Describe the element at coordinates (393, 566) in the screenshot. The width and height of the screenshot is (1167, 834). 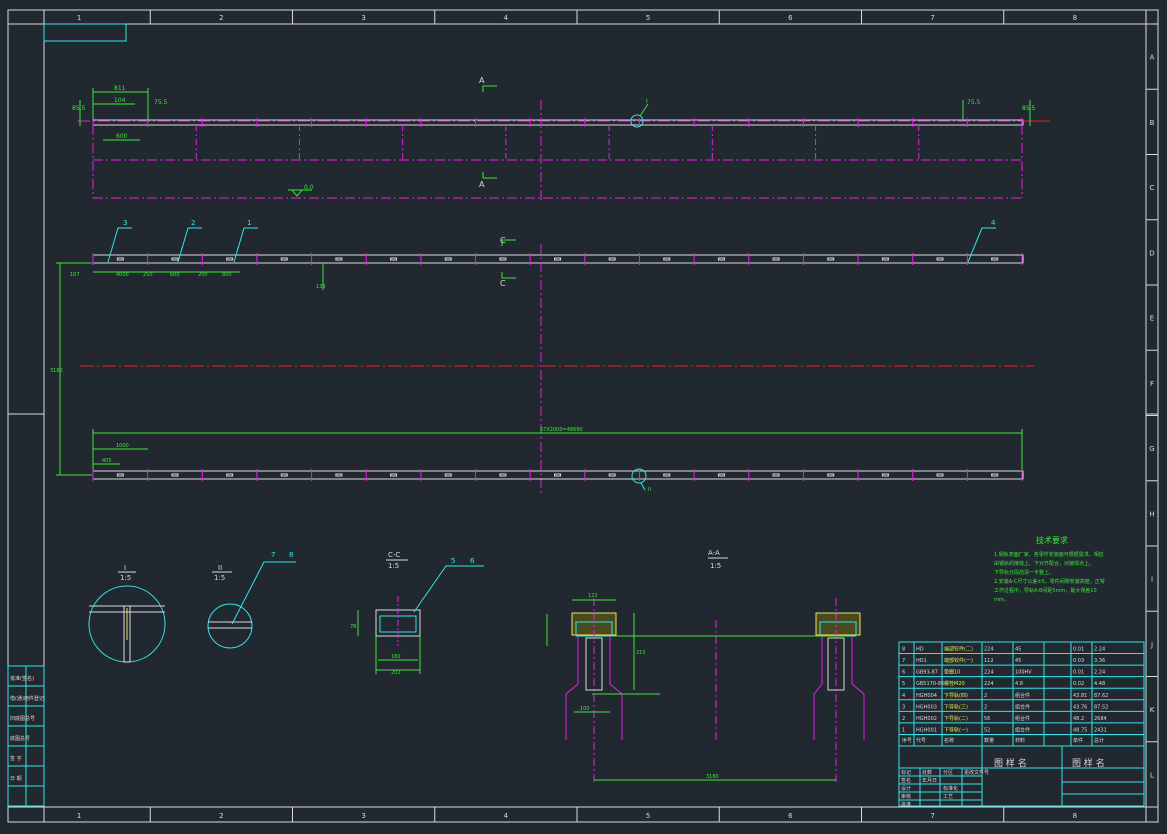
I see `section-cc-scale: 1:5` at that location.